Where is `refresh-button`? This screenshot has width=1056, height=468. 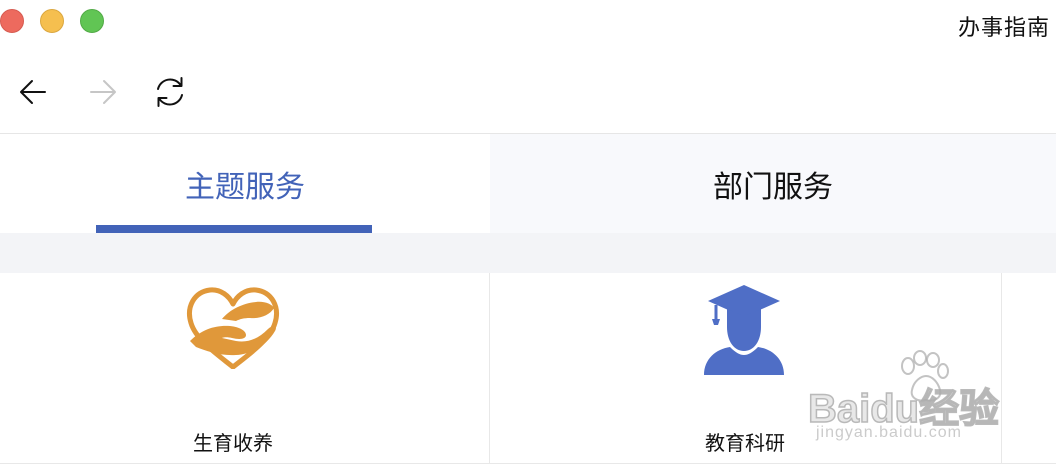 refresh-button is located at coordinates (170, 92).